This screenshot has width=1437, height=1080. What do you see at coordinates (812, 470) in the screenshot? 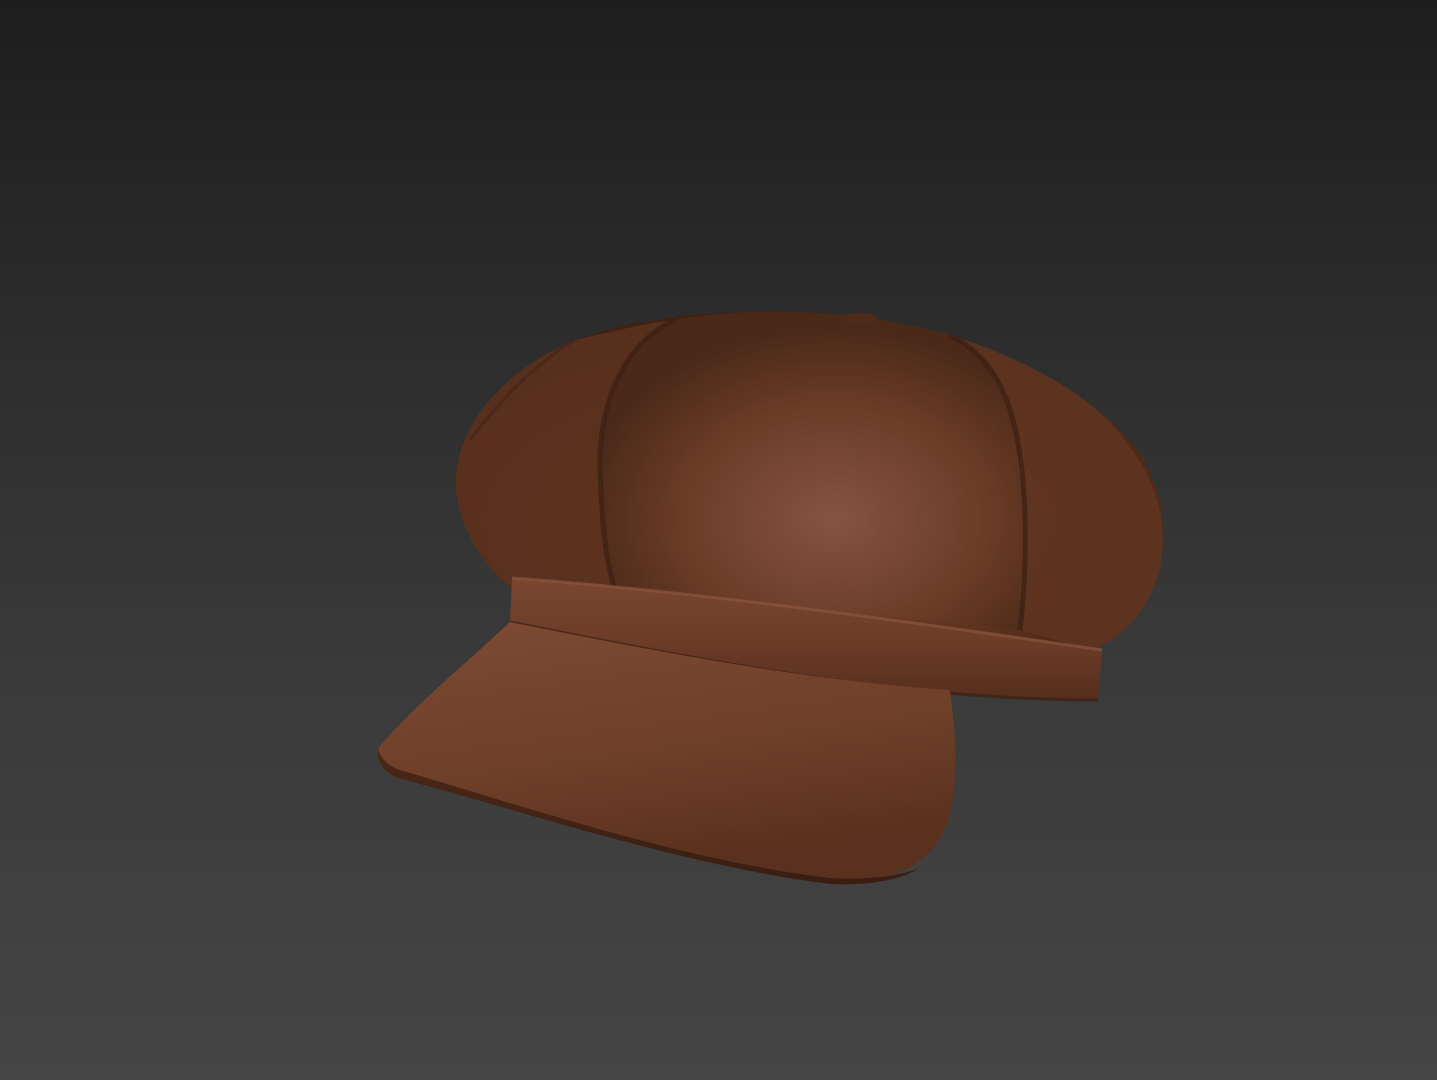
I see `cap-panel-center` at bounding box center [812, 470].